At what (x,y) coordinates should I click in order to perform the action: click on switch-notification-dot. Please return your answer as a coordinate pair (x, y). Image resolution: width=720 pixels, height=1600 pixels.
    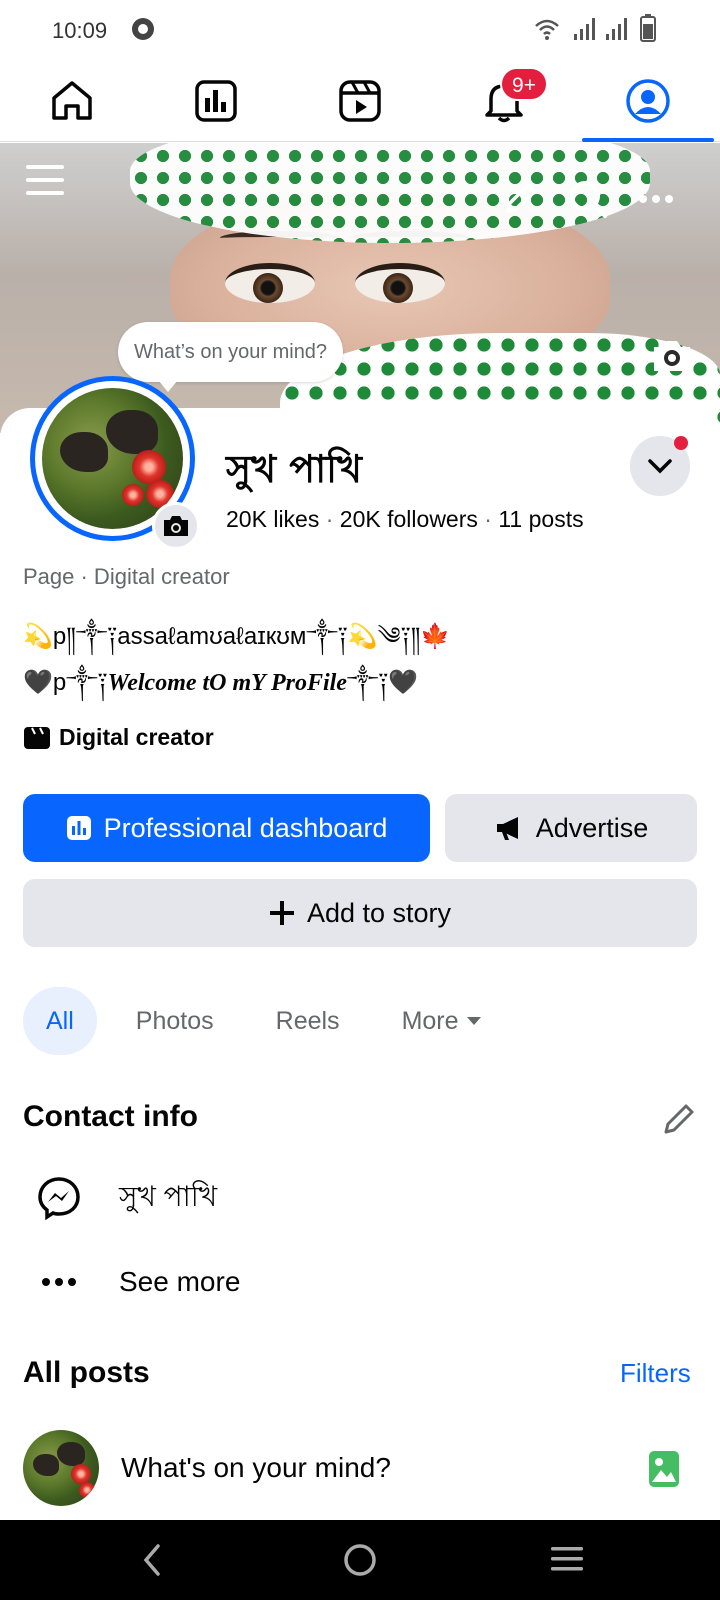
    Looking at the image, I should click on (681, 443).